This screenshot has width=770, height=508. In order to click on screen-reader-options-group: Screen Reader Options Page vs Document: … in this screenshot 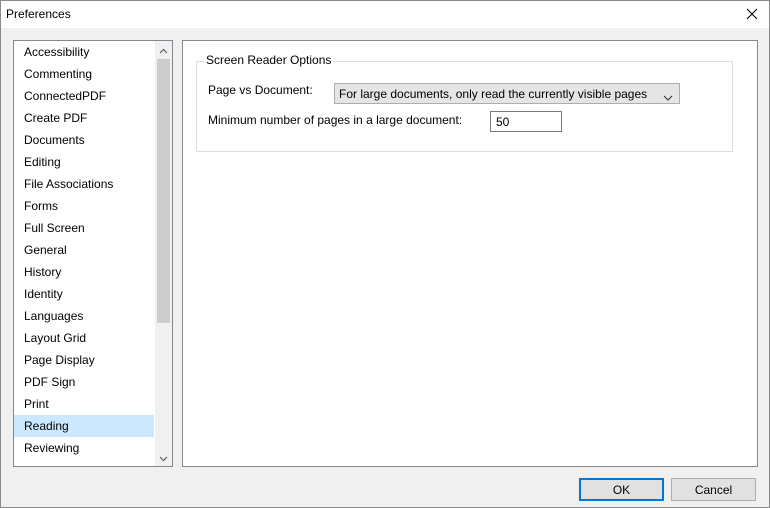, I will do `click(464, 102)`.